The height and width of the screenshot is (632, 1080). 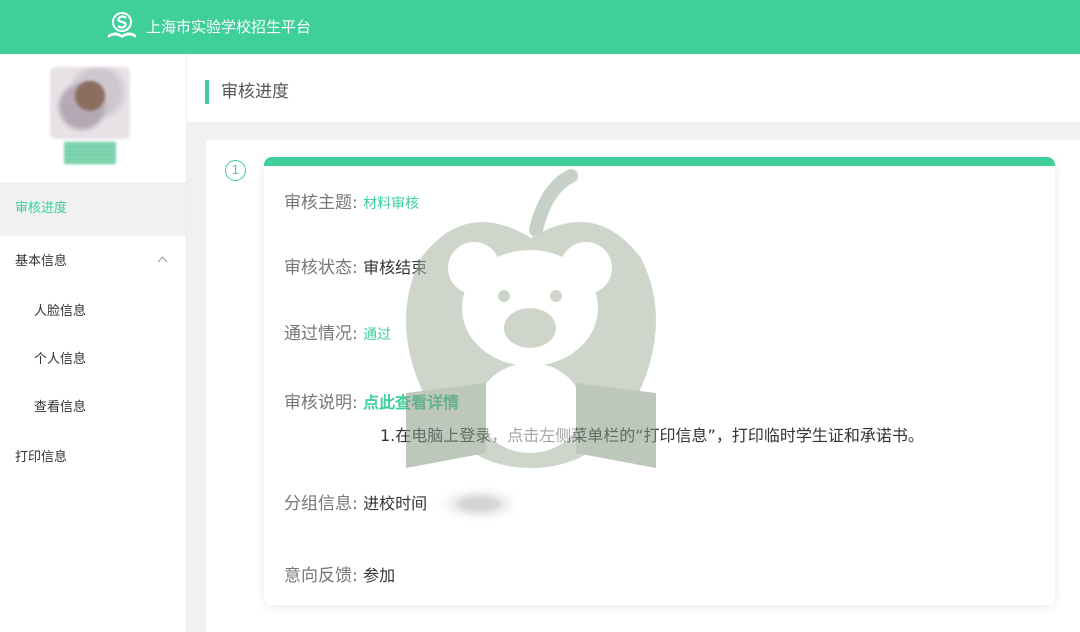 I want to click on pass-status-label: 通过情况:, so click(x=321, y=334).